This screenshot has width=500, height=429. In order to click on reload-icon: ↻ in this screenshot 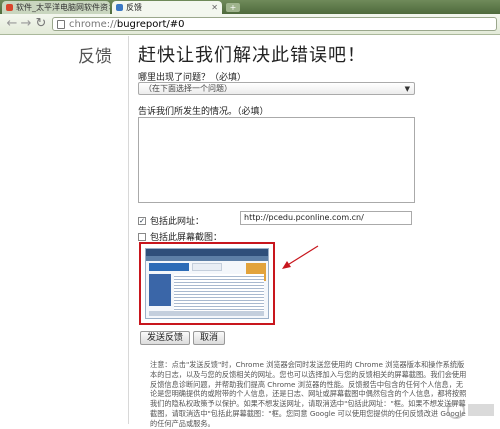, I will do `click(41, 24)`.